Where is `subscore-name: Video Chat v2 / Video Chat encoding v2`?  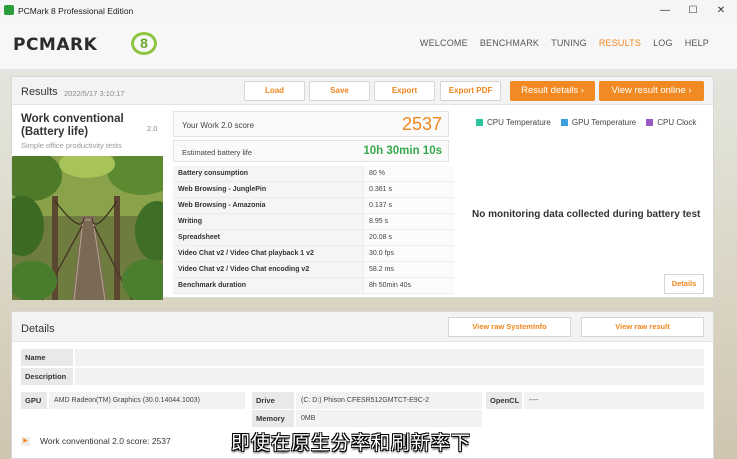 subscore-name: Video Chat v2 / Video Chat encoding v2 is located at coordinates (244, 269).